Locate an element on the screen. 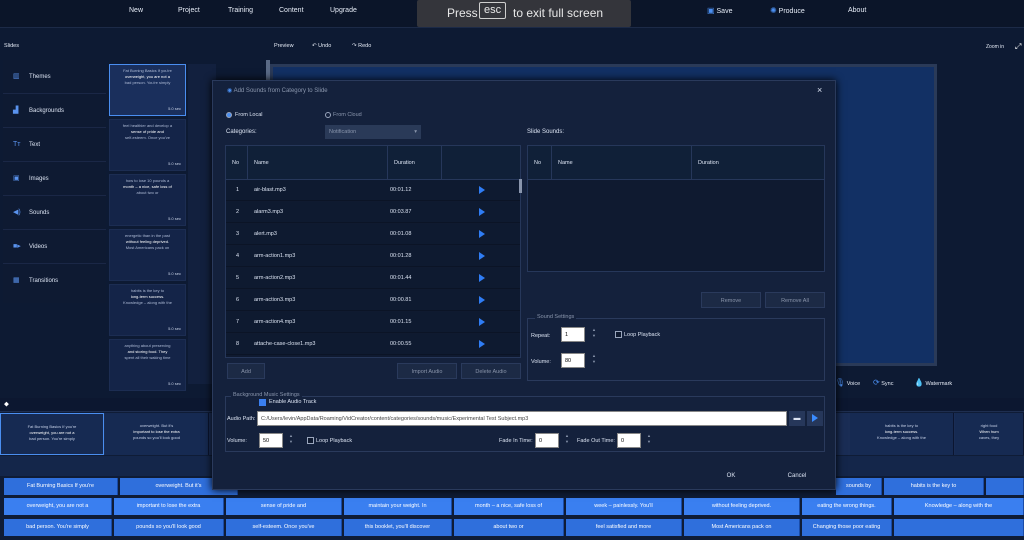 The width and height of the screenshot is (1024, 540). loop-playback-checkbox is located at coordinates (618, 334).